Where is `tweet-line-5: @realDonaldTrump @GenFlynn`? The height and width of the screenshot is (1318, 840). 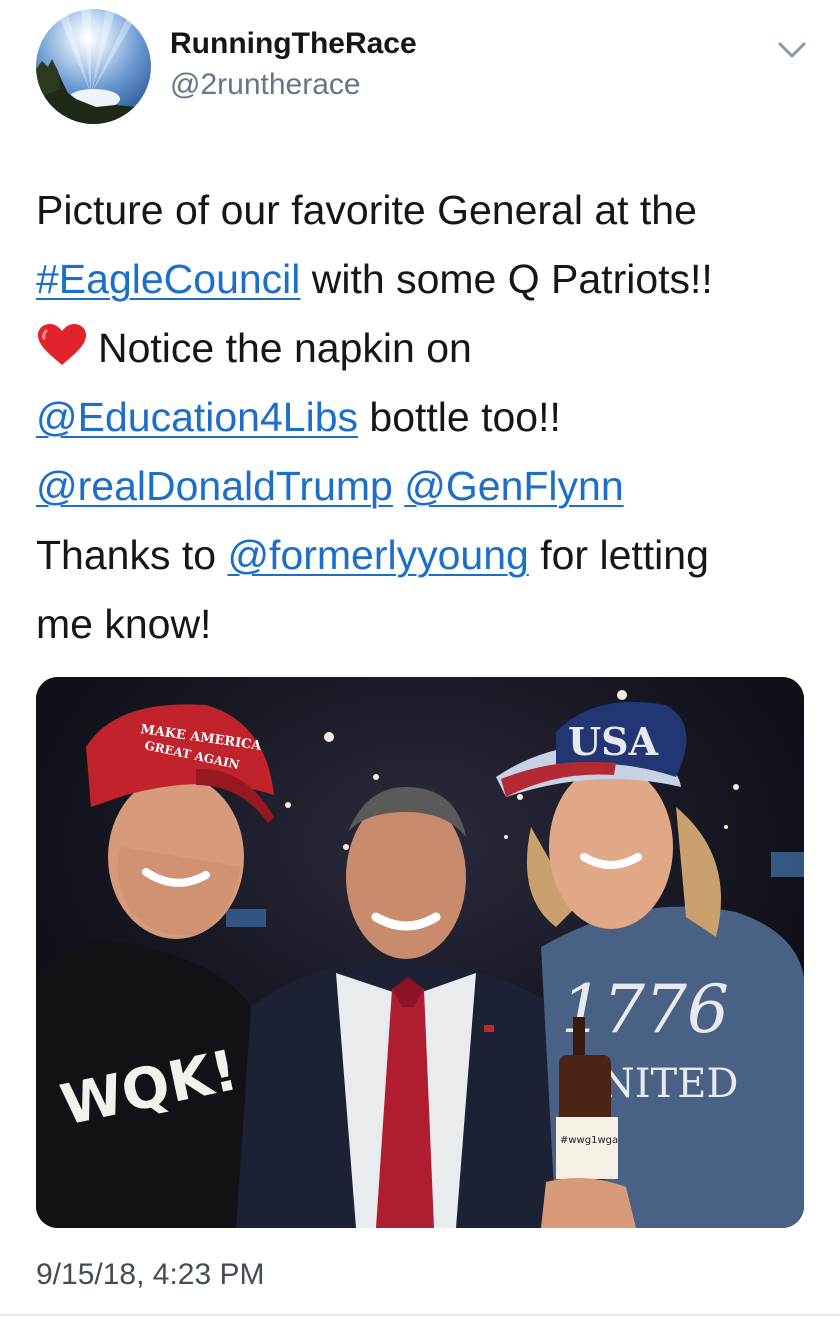
tweet-line-5: @realDonaldTrump @GenFlynn is located at coordinates (426, 486).